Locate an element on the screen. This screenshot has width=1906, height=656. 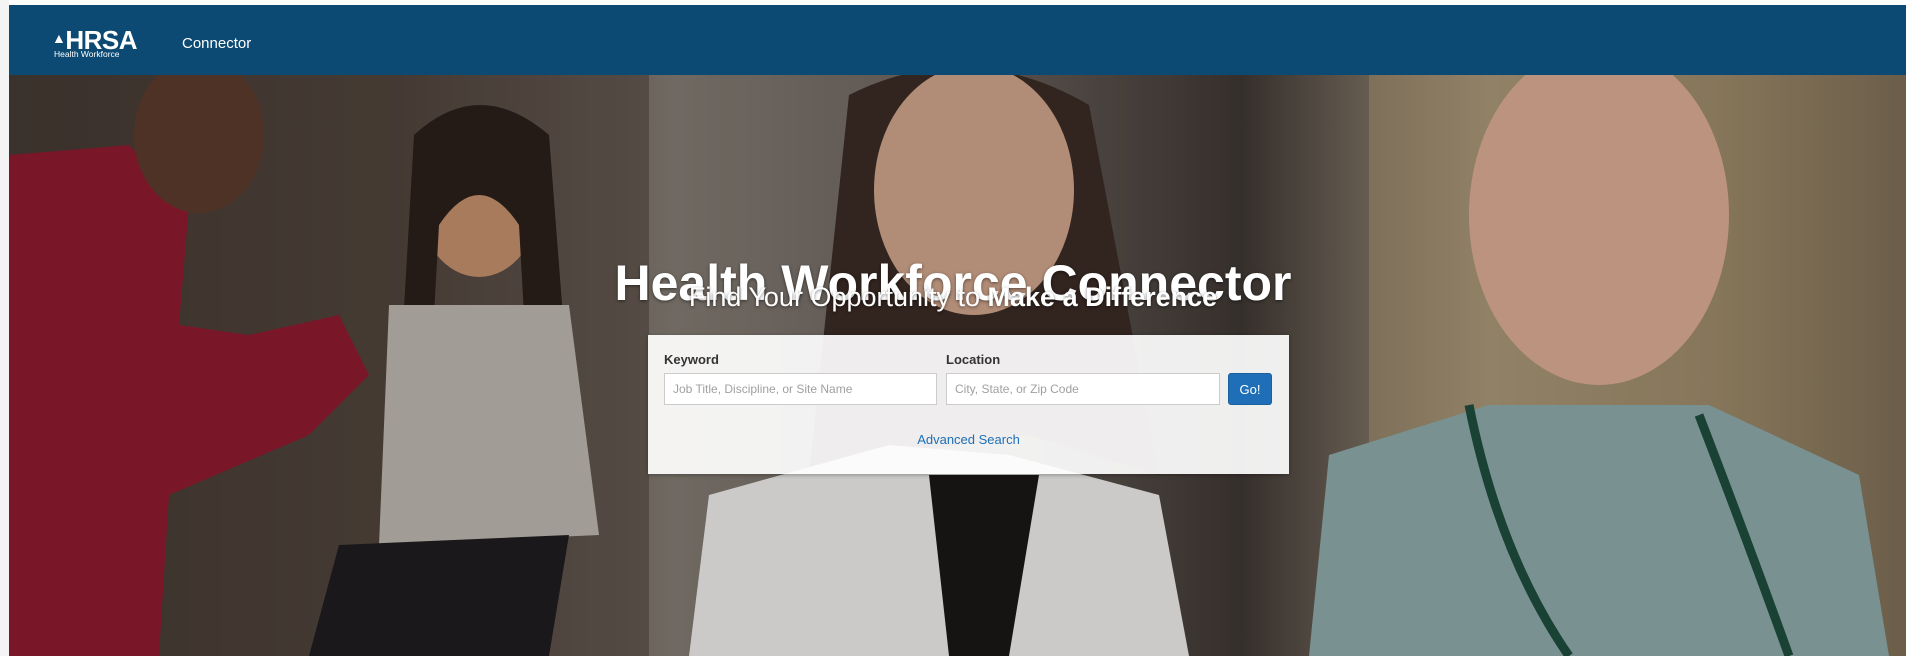
eagle-icon: ▲ is located at coordinates (59, 38).